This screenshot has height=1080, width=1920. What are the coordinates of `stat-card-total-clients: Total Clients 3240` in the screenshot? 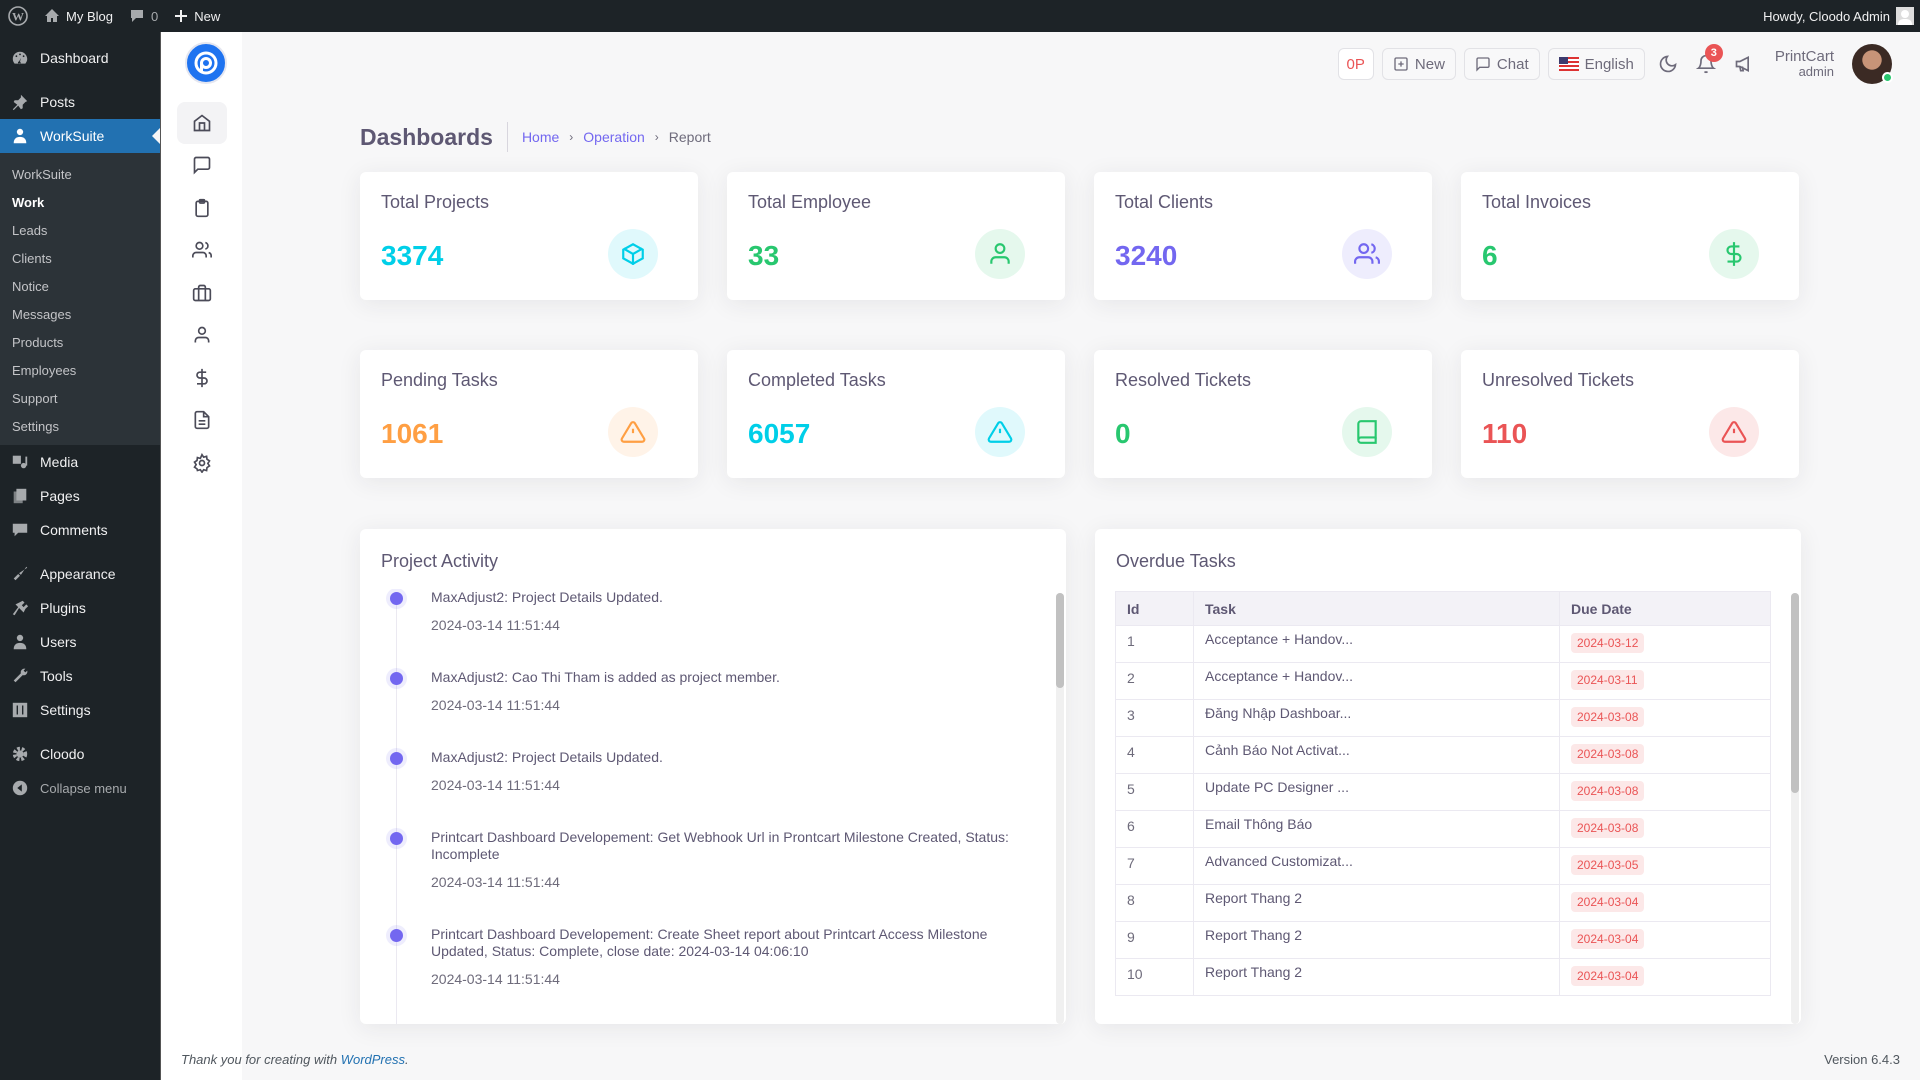 It's located at (1263, 236).